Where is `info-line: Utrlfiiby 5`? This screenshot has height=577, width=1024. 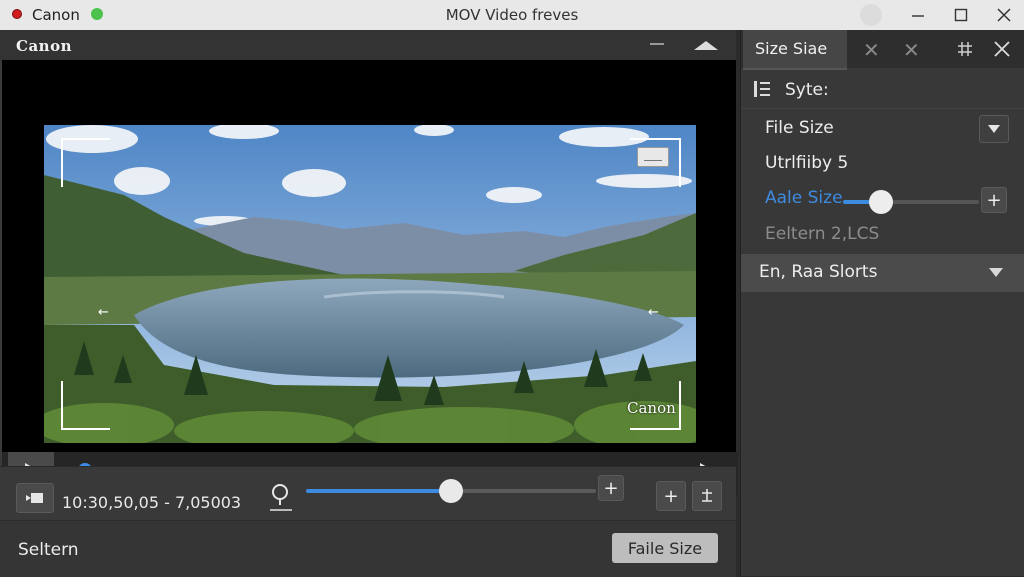 info-line: Utrlfiiby 5 is located at coordinates (807, 163).